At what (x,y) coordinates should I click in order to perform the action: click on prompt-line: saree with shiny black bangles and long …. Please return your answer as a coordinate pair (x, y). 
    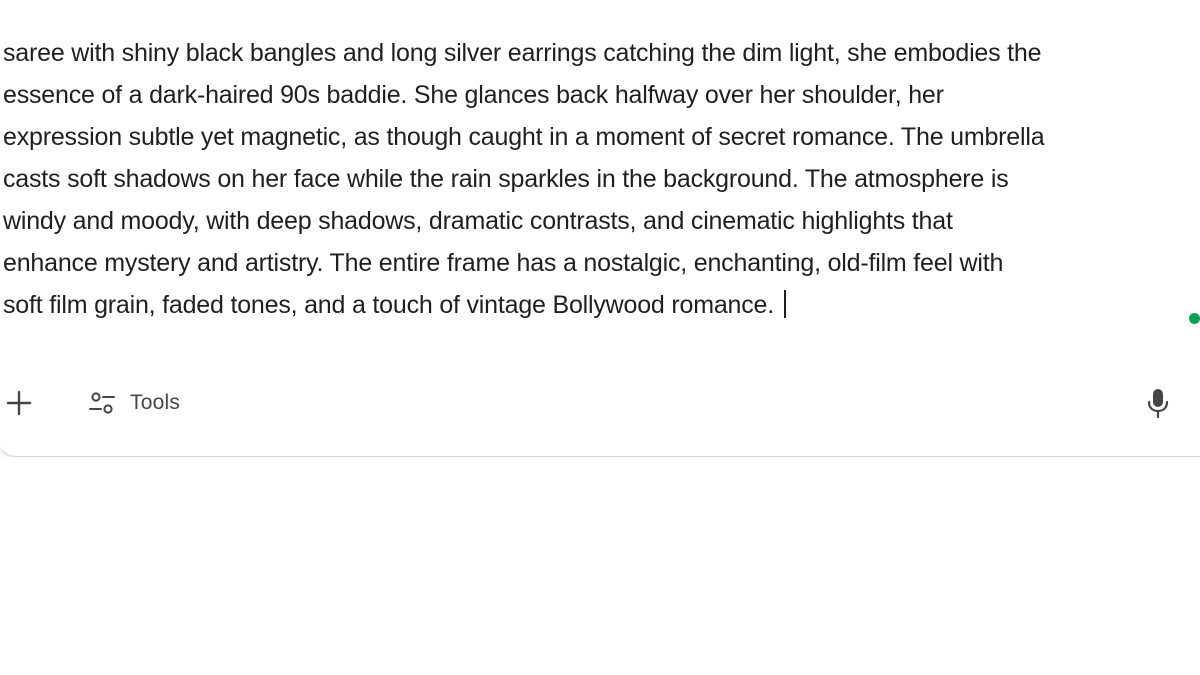
    Looking at the image, I should click on (522, 53).